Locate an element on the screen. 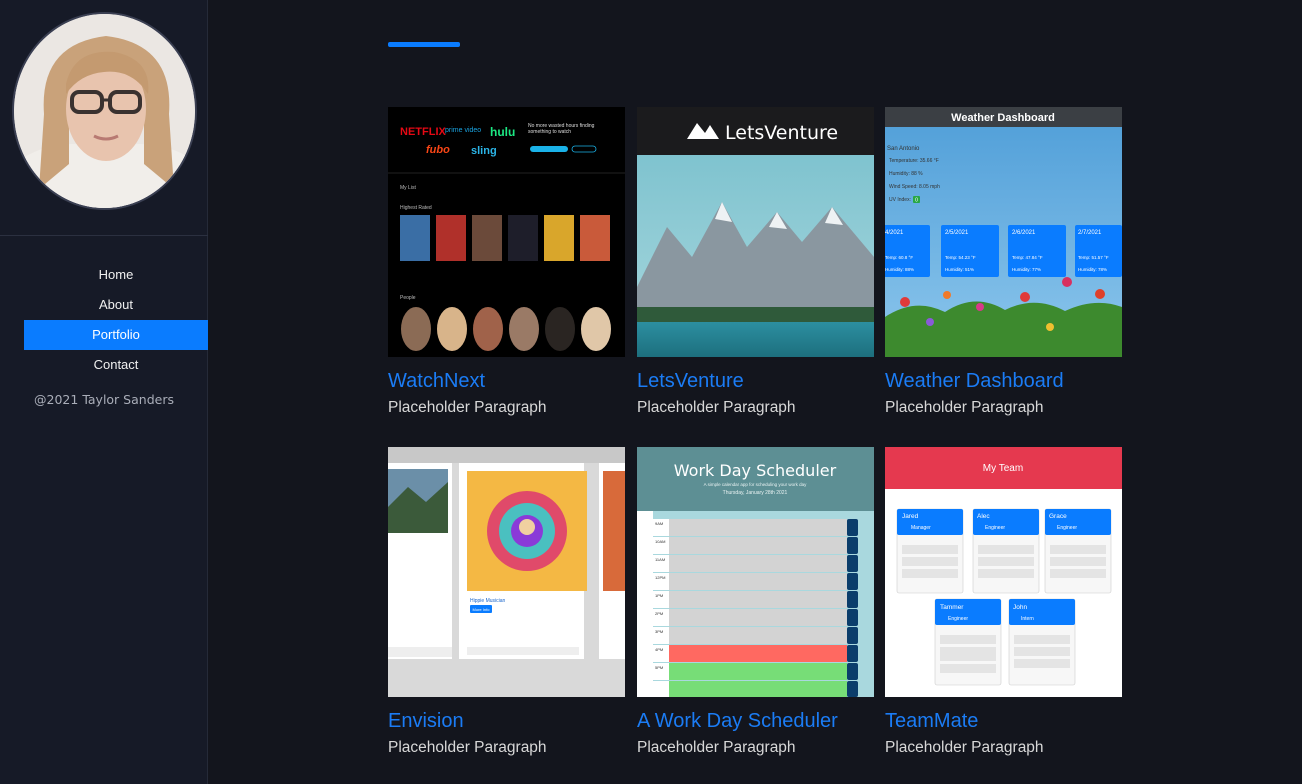 The height and width of the screenshot is (784, 1302). scheduler-header: Work Day Scheduler is located at coordinates (755, 470).